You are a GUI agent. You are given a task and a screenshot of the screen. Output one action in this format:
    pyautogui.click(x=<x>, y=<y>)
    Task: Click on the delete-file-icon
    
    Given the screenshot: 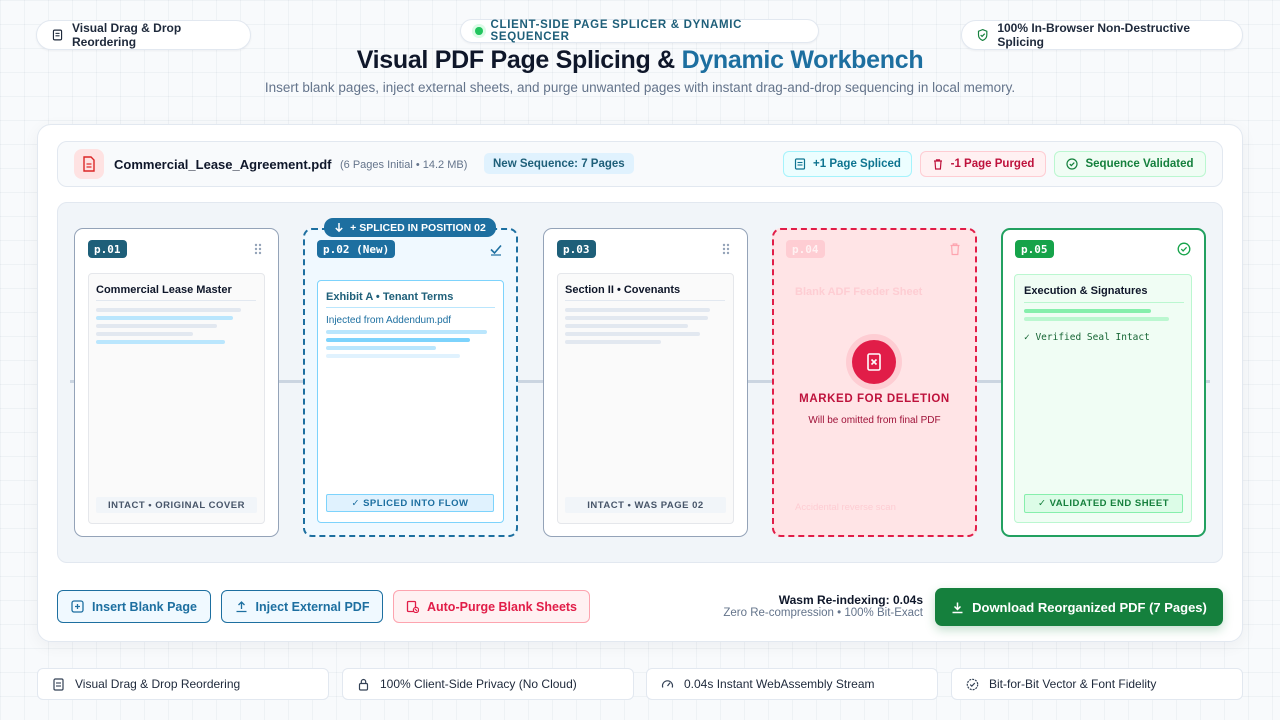 What is the action you would take?
    pyautogui.click(x=874, y=362)
    